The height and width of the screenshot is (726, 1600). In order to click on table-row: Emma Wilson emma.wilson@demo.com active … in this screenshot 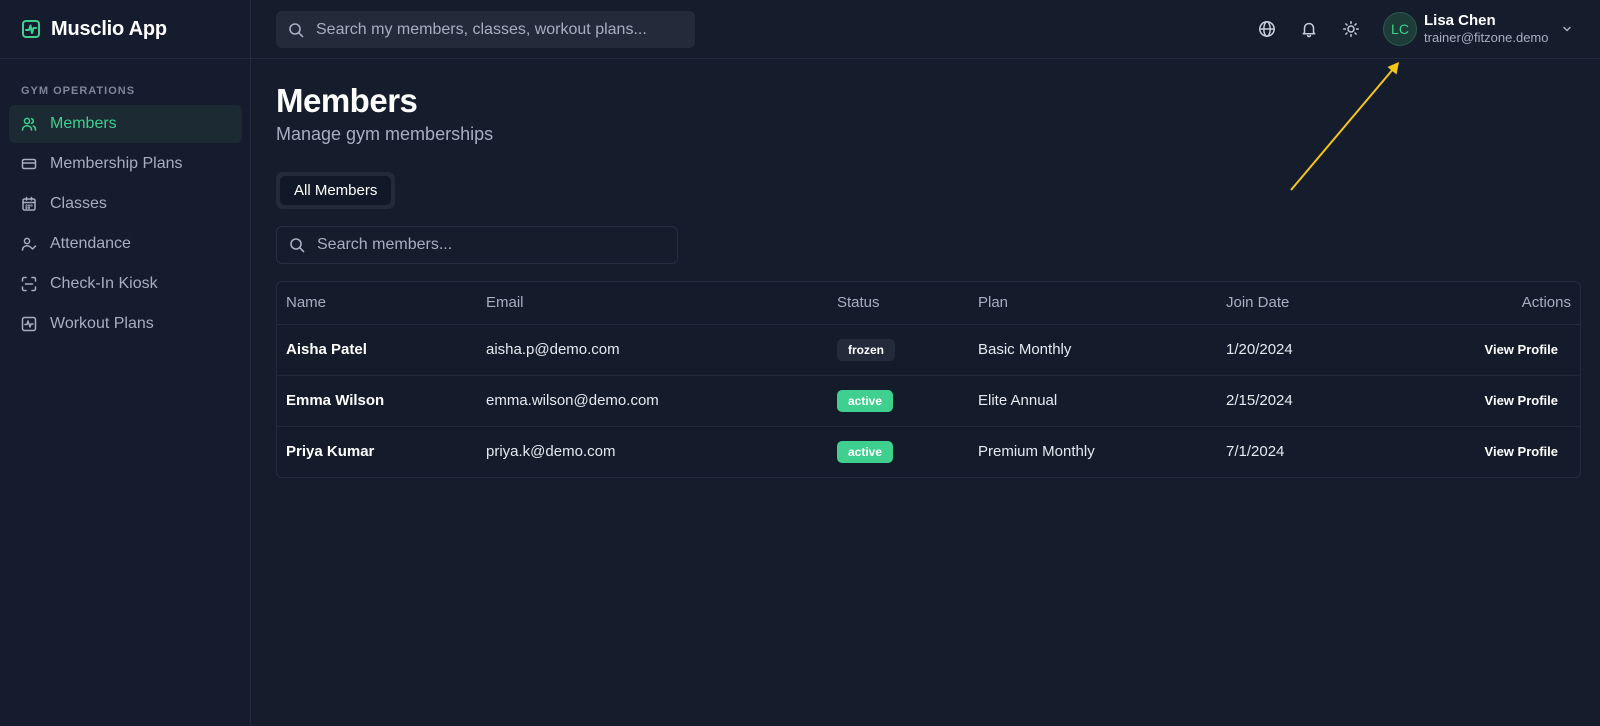, I will do `click(928, 401)`.